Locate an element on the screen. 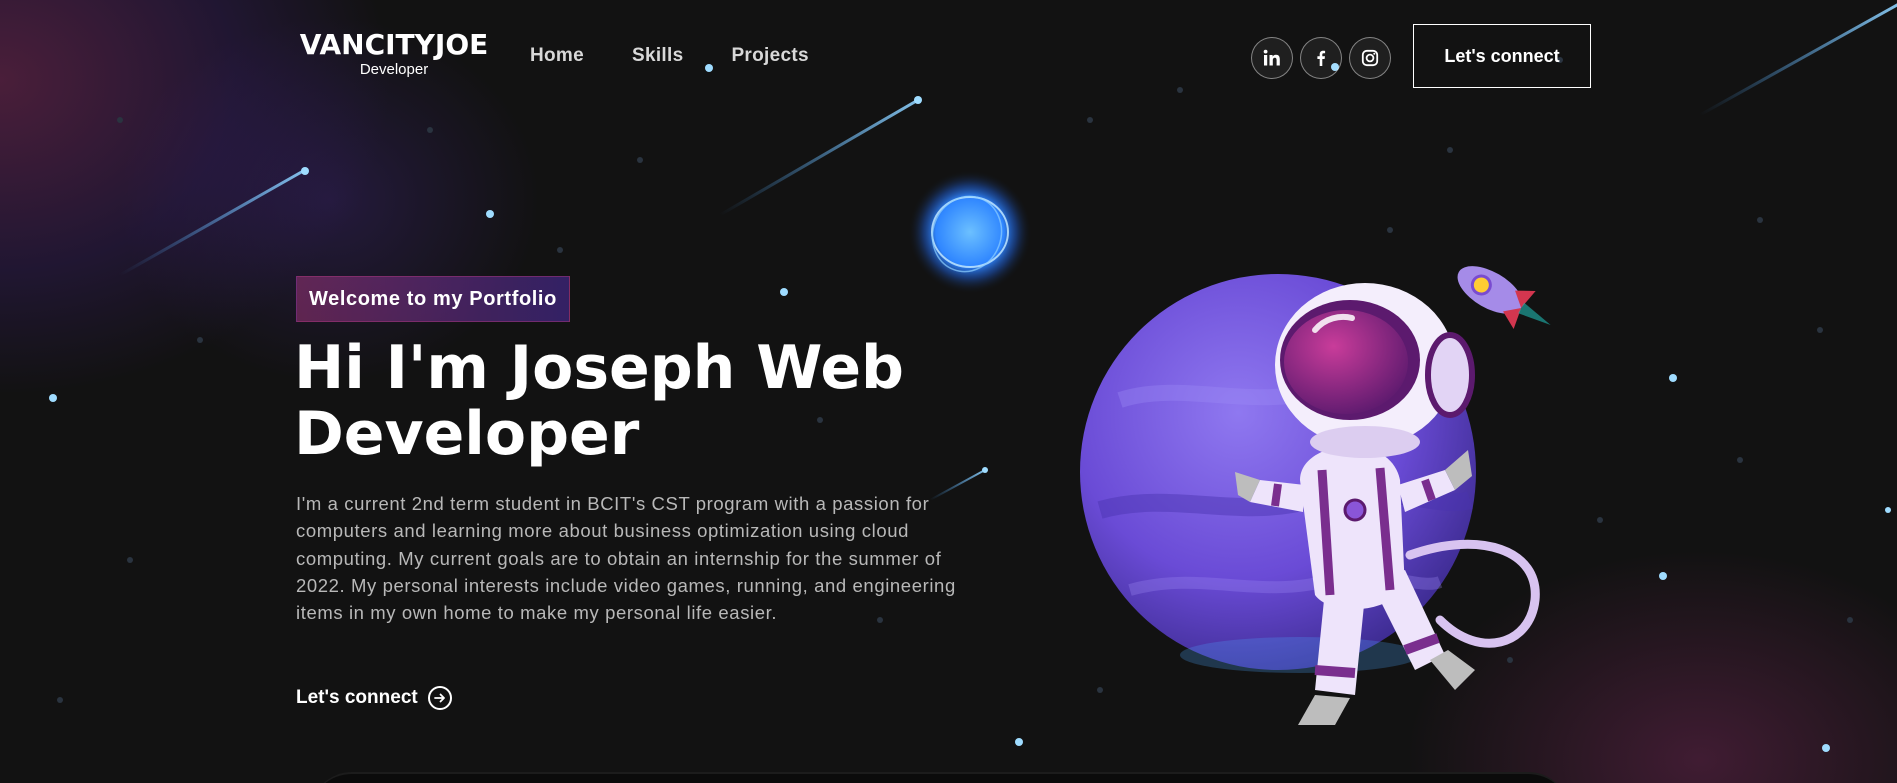  welcome-tagline: Welcome to my Portfolio is located at coordinates (433, 299).